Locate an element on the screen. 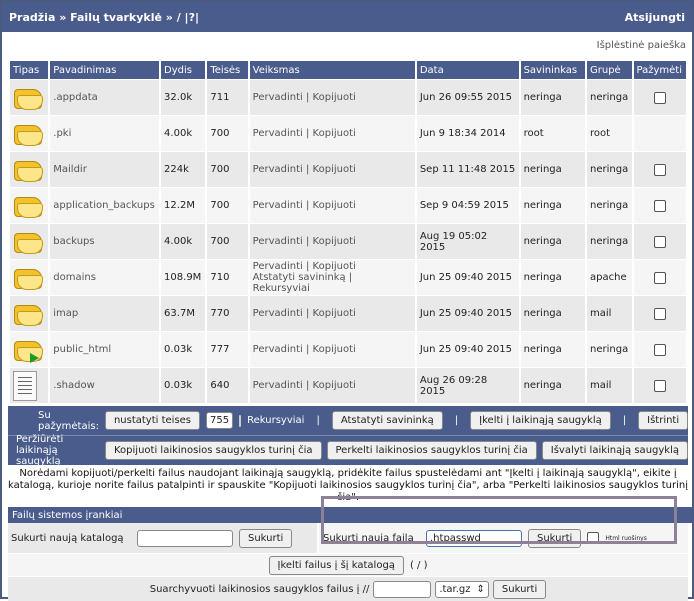 The width and height of the screenshot is (694, 601). delete-button: Ištrinti is located at coordinates (663, 420).